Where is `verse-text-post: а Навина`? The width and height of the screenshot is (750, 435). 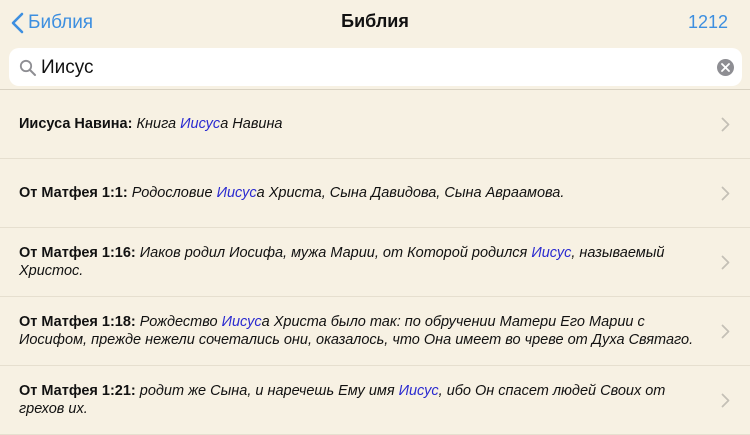
verse-text-post: а Навина is located at coordinates (251, 124).